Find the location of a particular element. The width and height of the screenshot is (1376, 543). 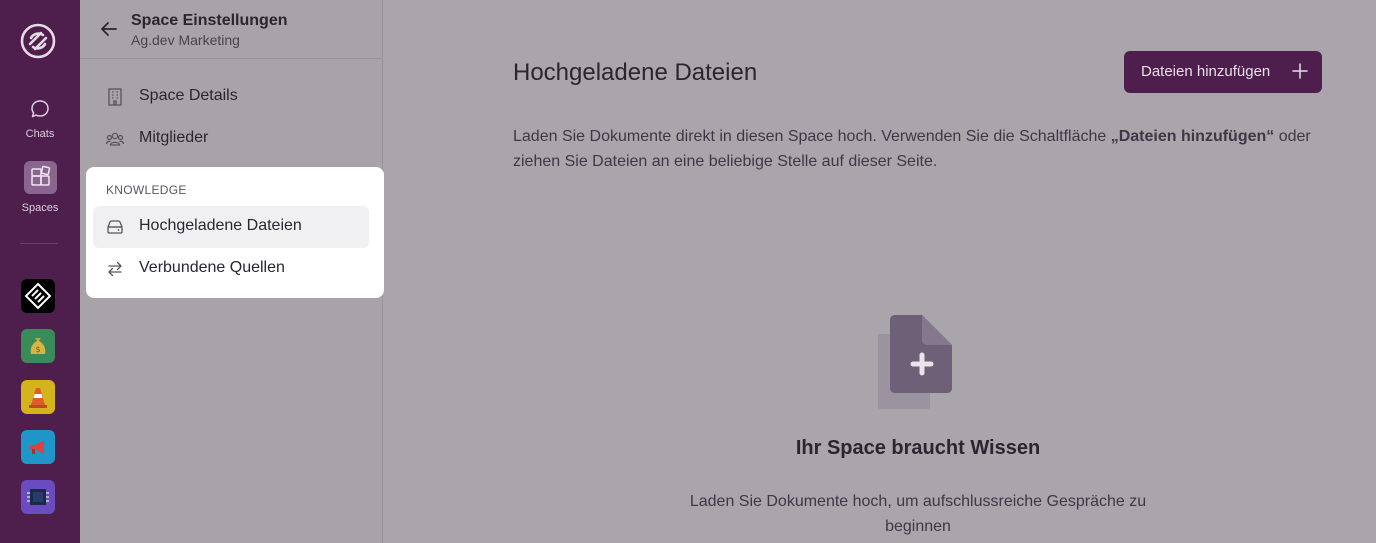

sidebar-item-members: Mitglieder is located at coordinates (231, 139).